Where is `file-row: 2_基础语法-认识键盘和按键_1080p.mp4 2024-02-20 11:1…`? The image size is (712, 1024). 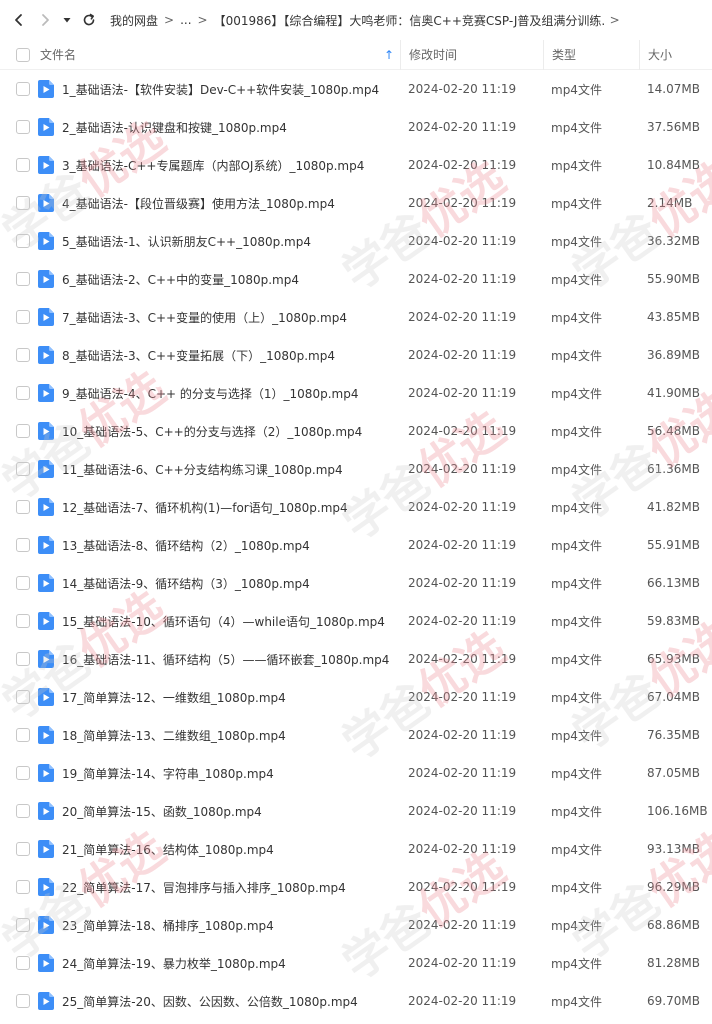 file-row: 2_基础语法-认识键盘和按键_1080p.mp4 2024-02-20 11:1… is located at coordinates (356, 127).